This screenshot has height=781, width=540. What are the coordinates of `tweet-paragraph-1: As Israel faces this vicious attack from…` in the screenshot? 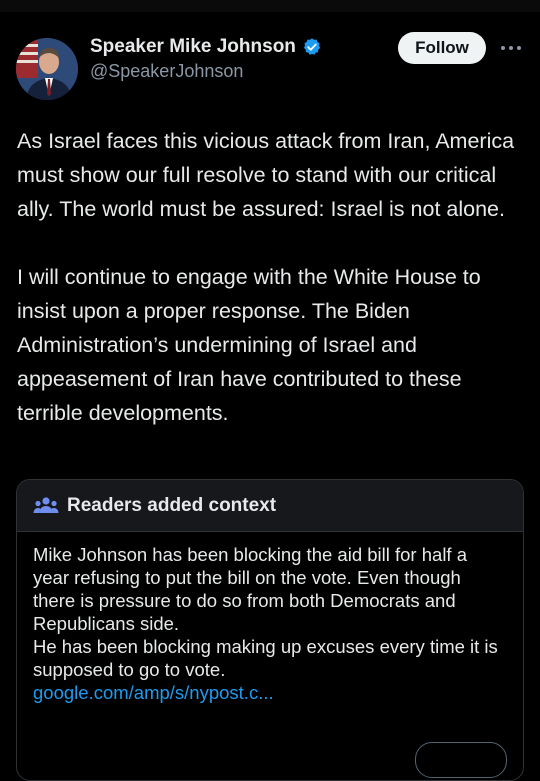 It's located at (266, 175).